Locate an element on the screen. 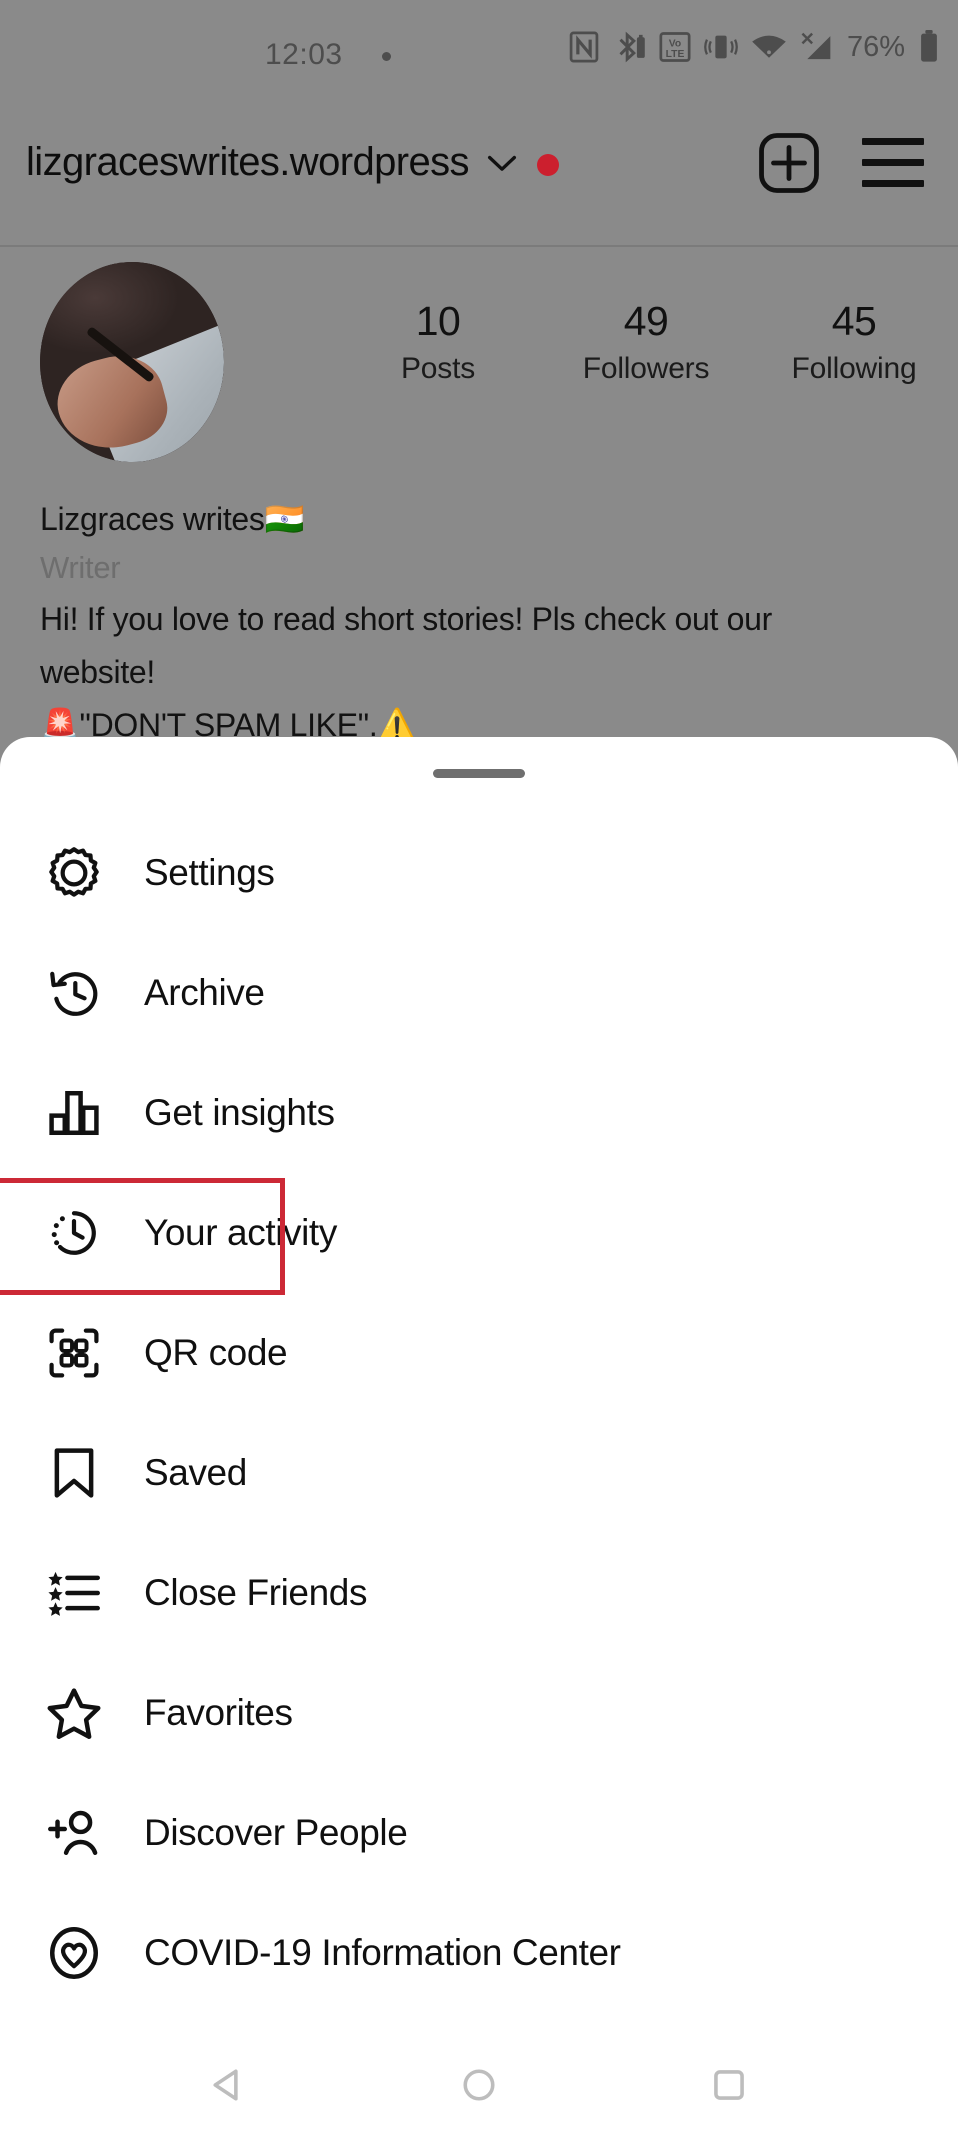 This screenshot has width=958, height=2129. nav-home-button is located at coordinates (479, 2085).